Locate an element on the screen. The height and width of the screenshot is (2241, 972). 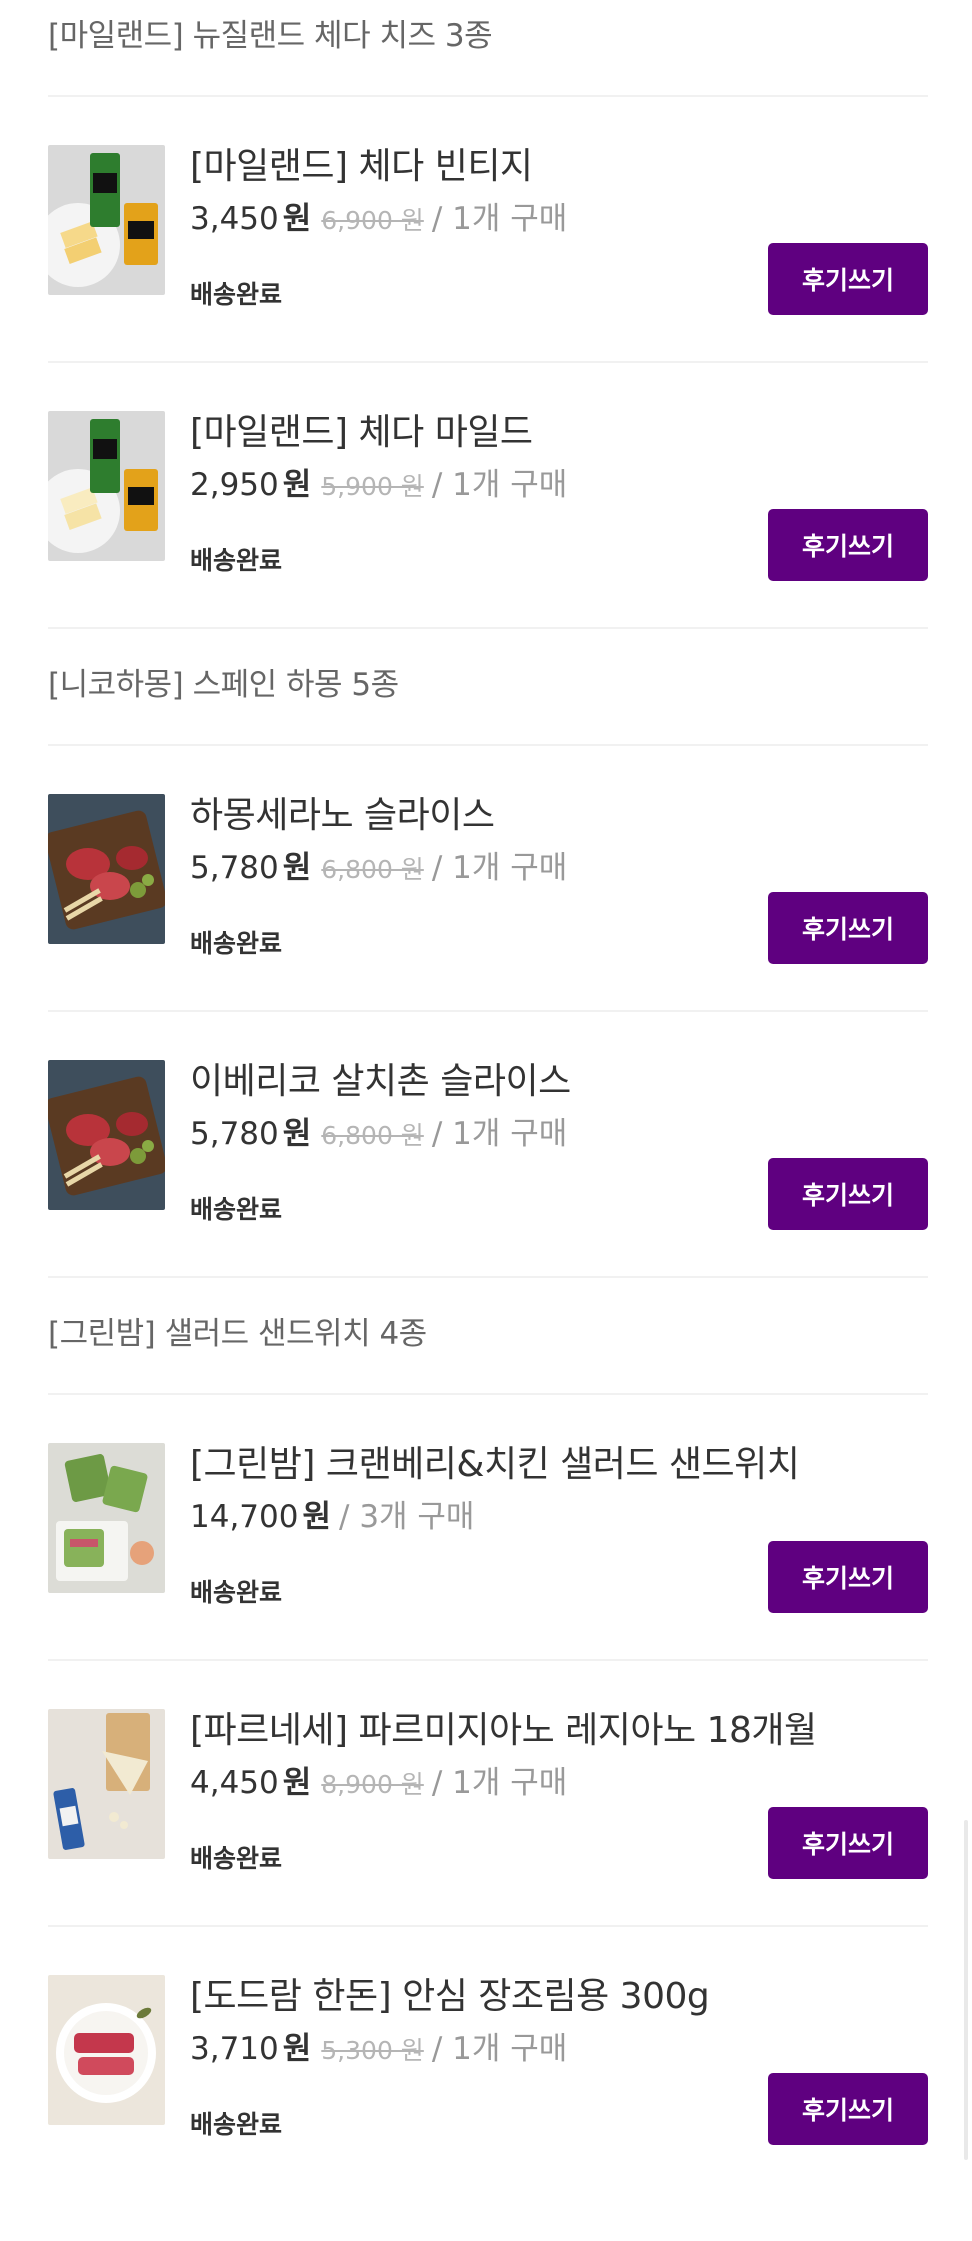
price-line: 4,450 원 8,900 원/ 1개 구매 is located at coordinates (378, 1784).